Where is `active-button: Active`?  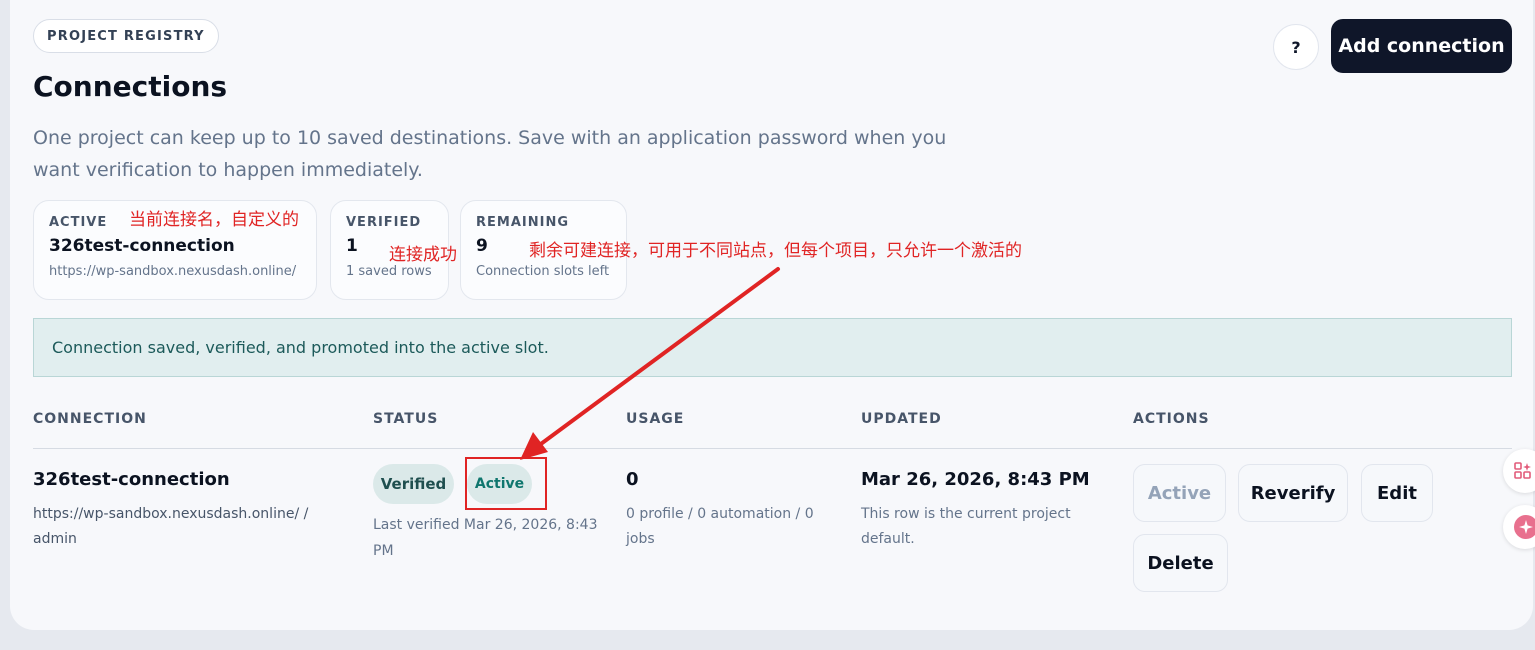
active-button: Active is located at coordinates (1179, 493).